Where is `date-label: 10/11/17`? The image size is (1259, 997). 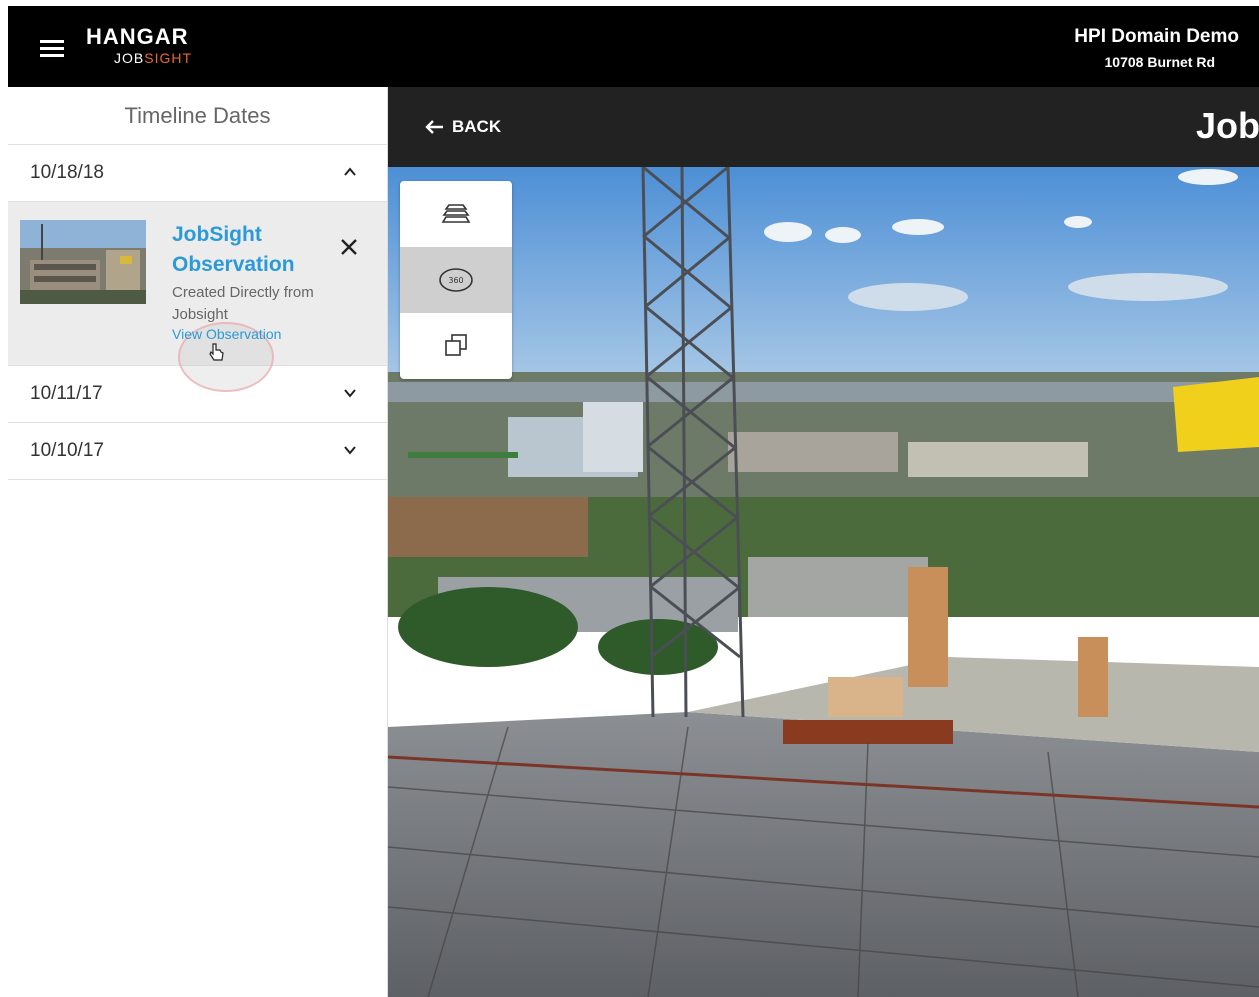 date-label: 10/11/17 is located at coordinates (66, 393).